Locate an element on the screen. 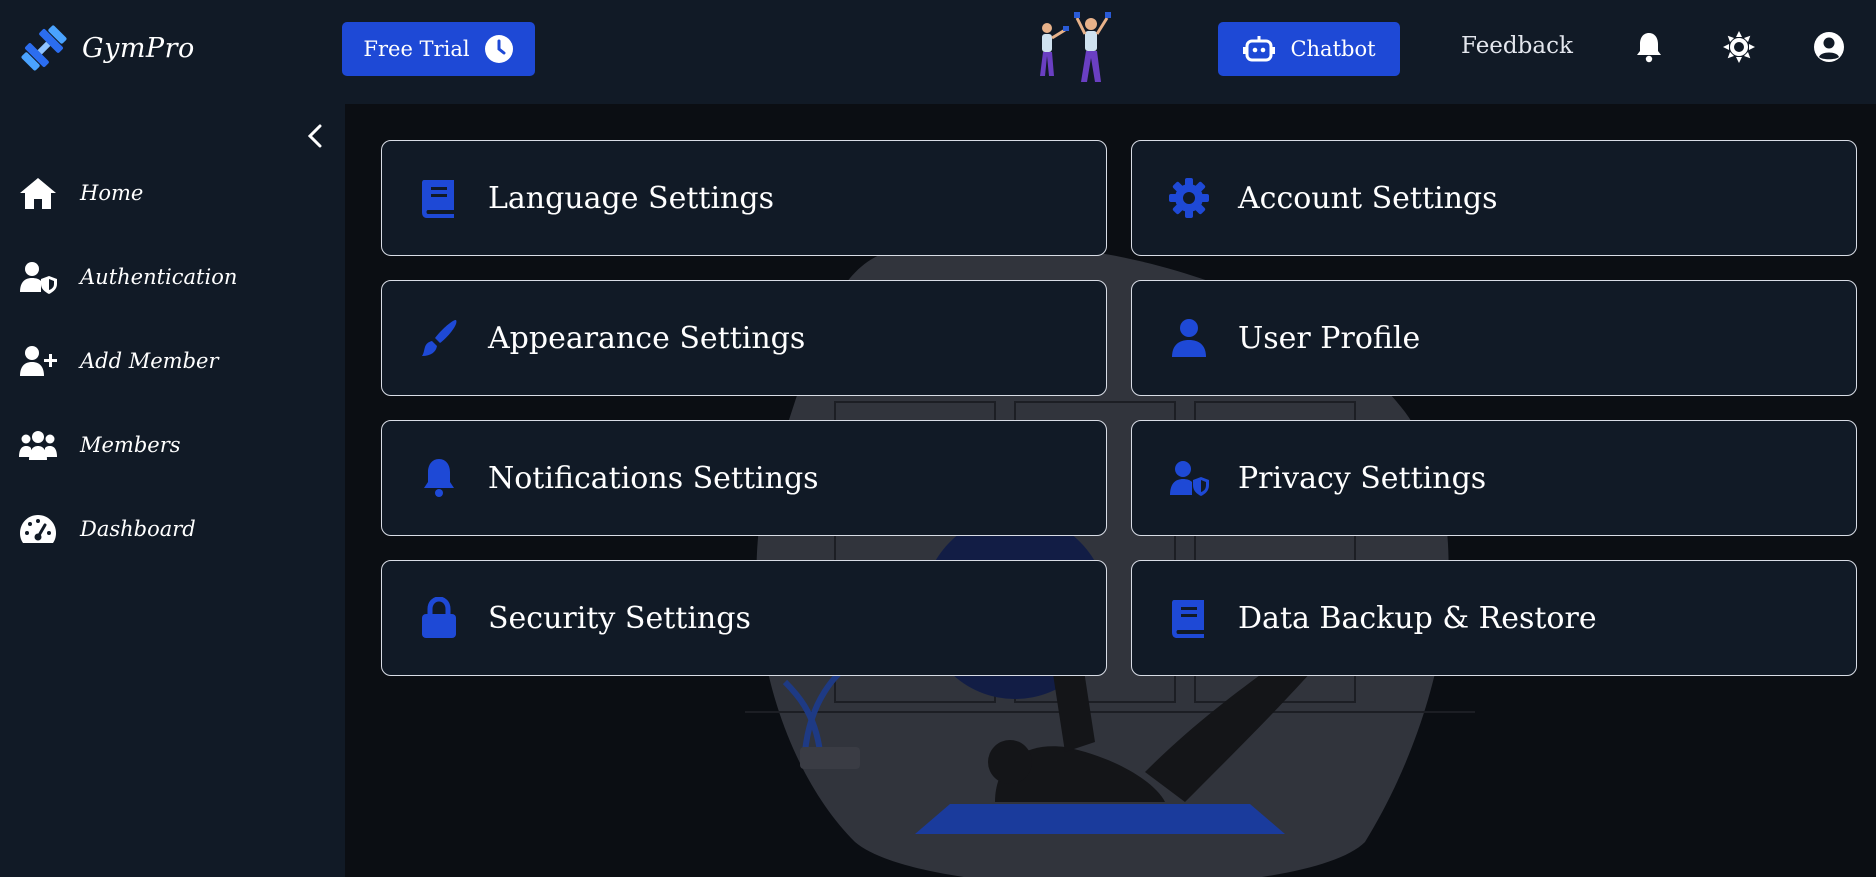 Image resolution: width=1876 pixels, height=877 pixels. sidebar-item-label: Members is located at coordinates (130, 445).